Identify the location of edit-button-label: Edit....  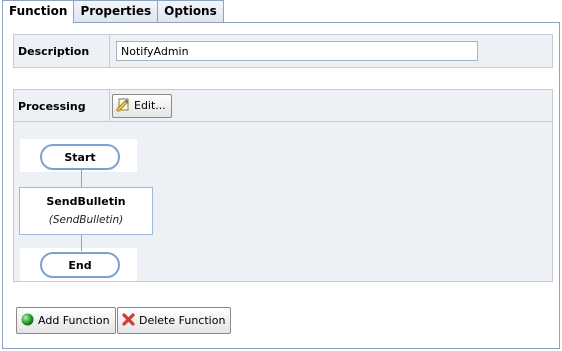
(150, 105).